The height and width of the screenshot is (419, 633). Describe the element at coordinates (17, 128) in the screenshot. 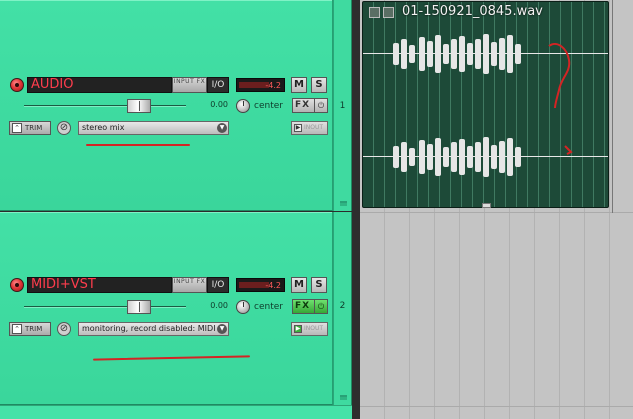

I see `envelope-icon: ⌃` at that location.